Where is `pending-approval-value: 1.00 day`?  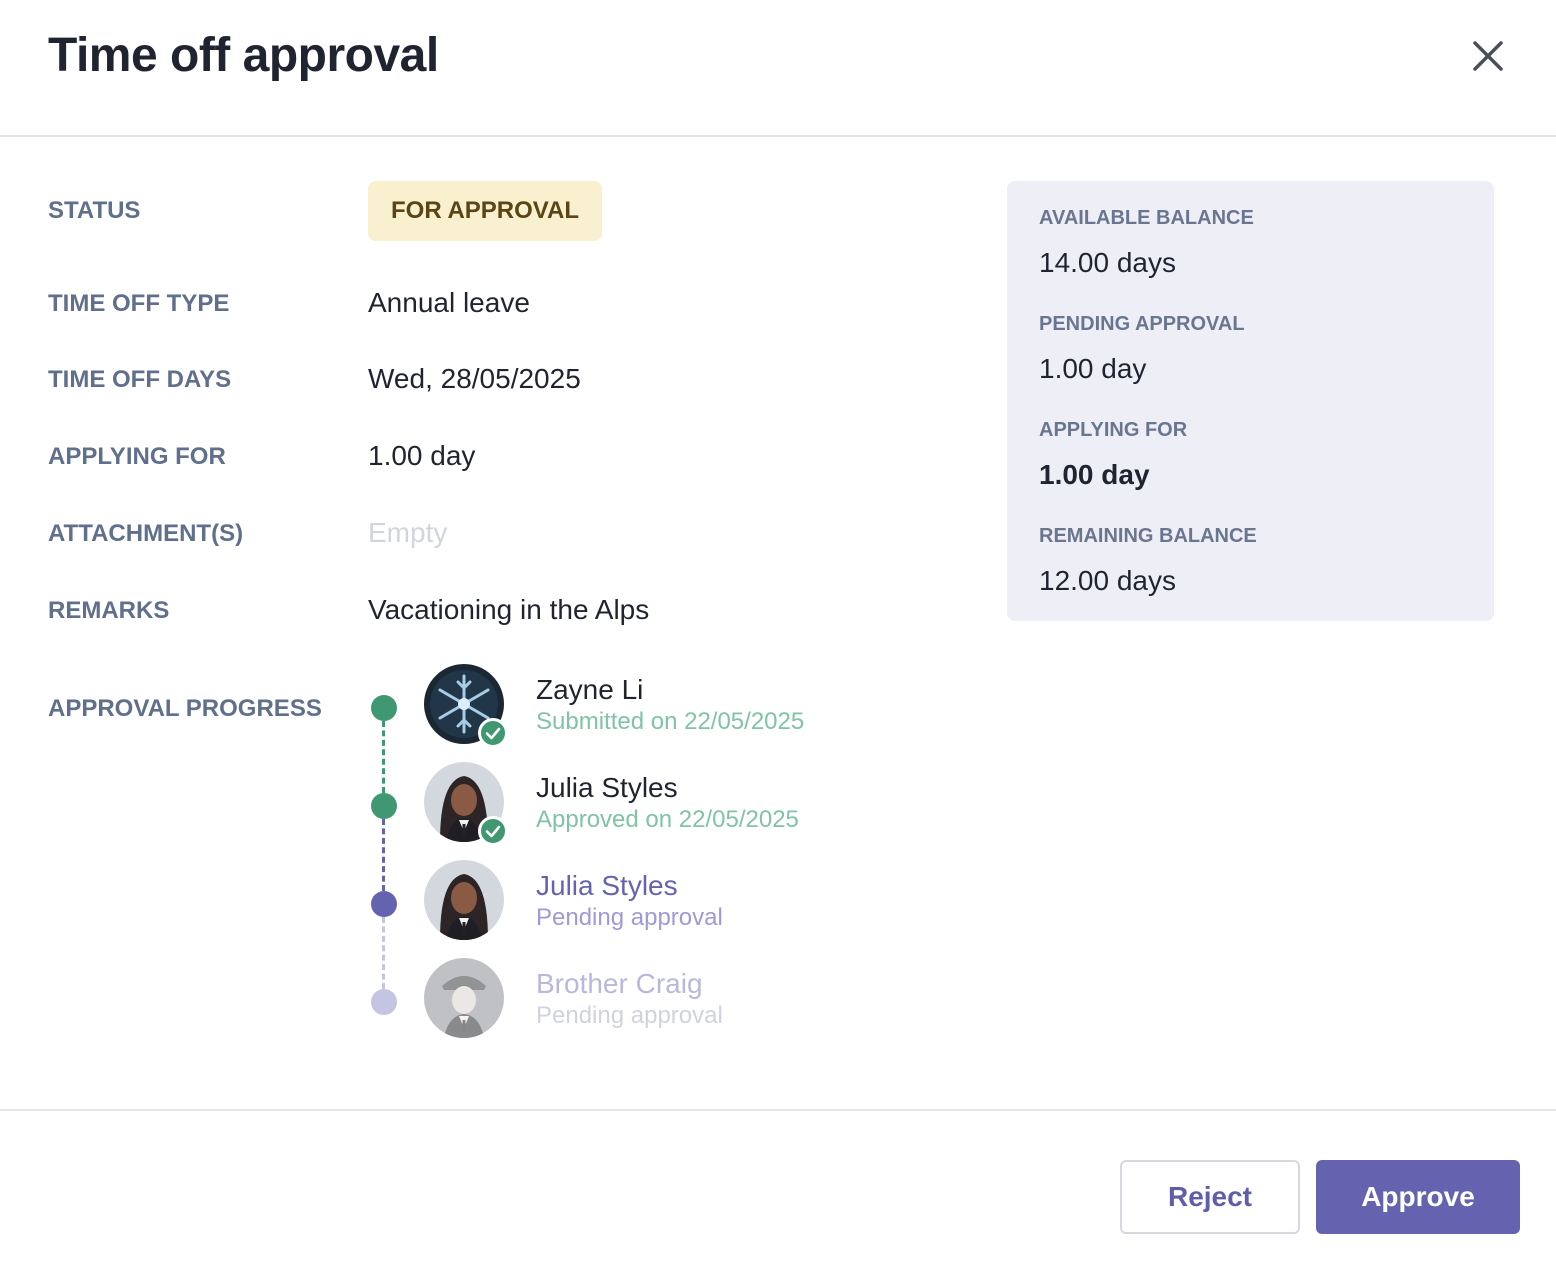 pending-approval-value: 1.00 day is located at coordinates (1093, 368).